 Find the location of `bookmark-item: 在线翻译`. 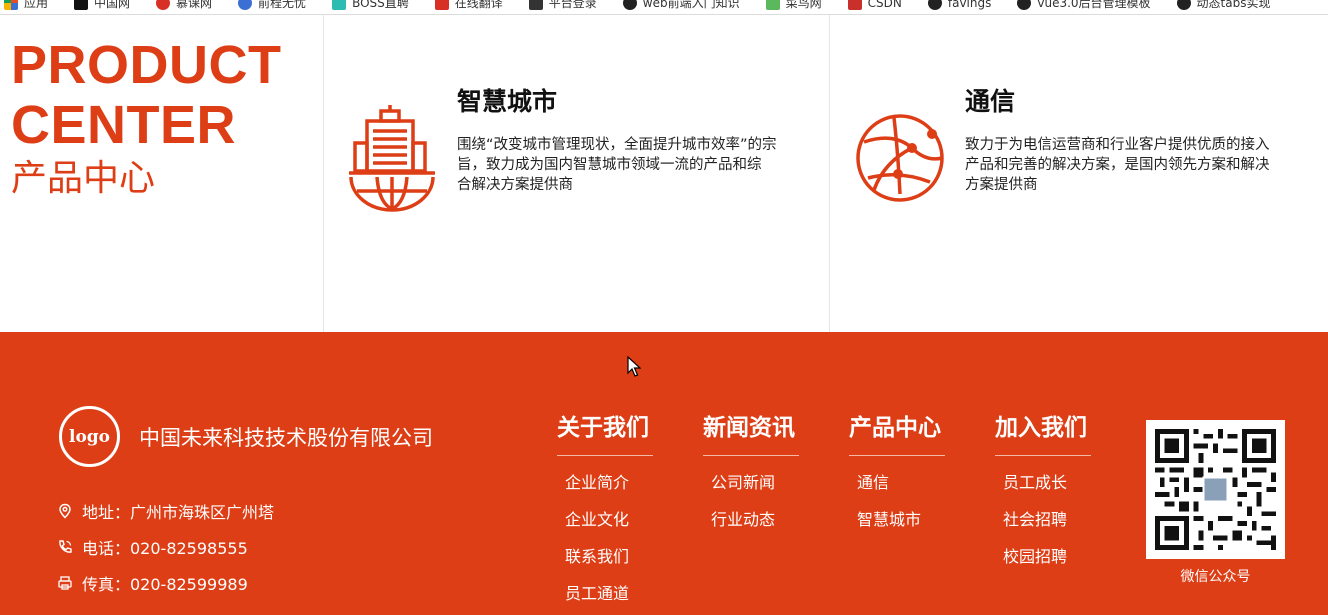

bookmark-item: 在线翻译 is located at coordinates (468, 5).